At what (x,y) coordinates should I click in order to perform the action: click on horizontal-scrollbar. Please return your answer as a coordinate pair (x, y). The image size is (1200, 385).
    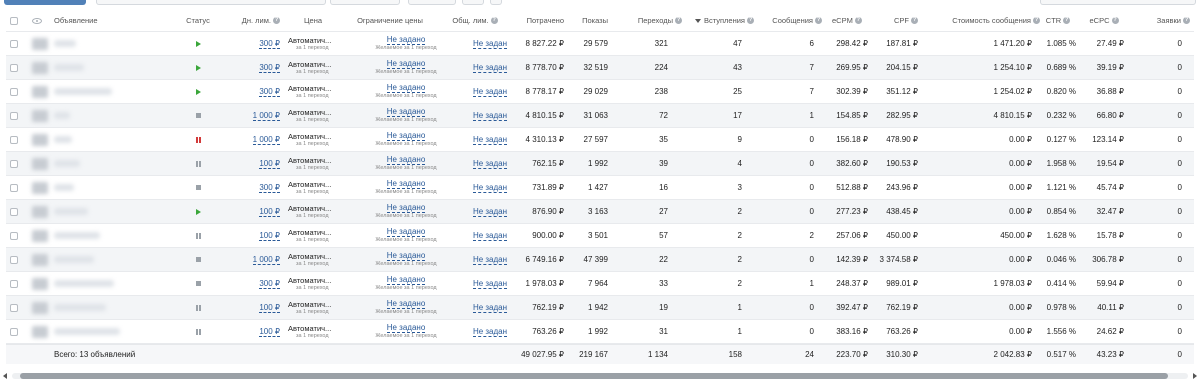
    Looking at the image, I should click on (600, 376).